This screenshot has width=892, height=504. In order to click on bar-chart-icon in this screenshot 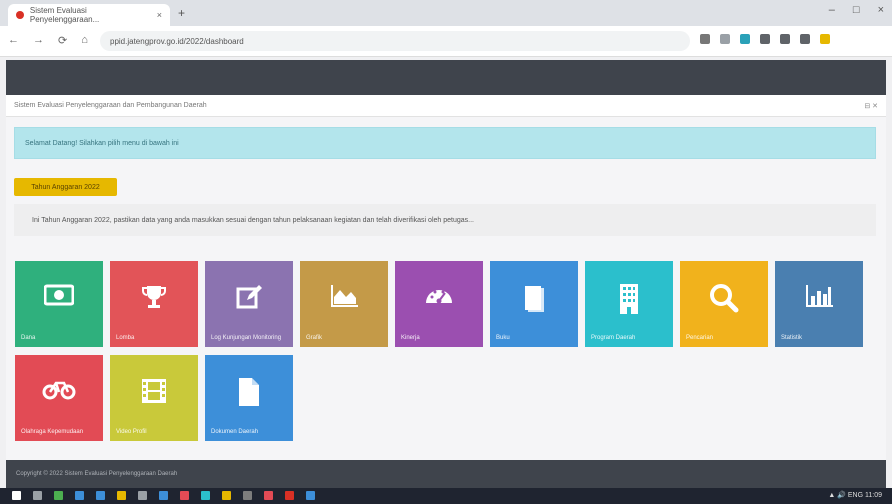, I will do `click(819, 298)`.